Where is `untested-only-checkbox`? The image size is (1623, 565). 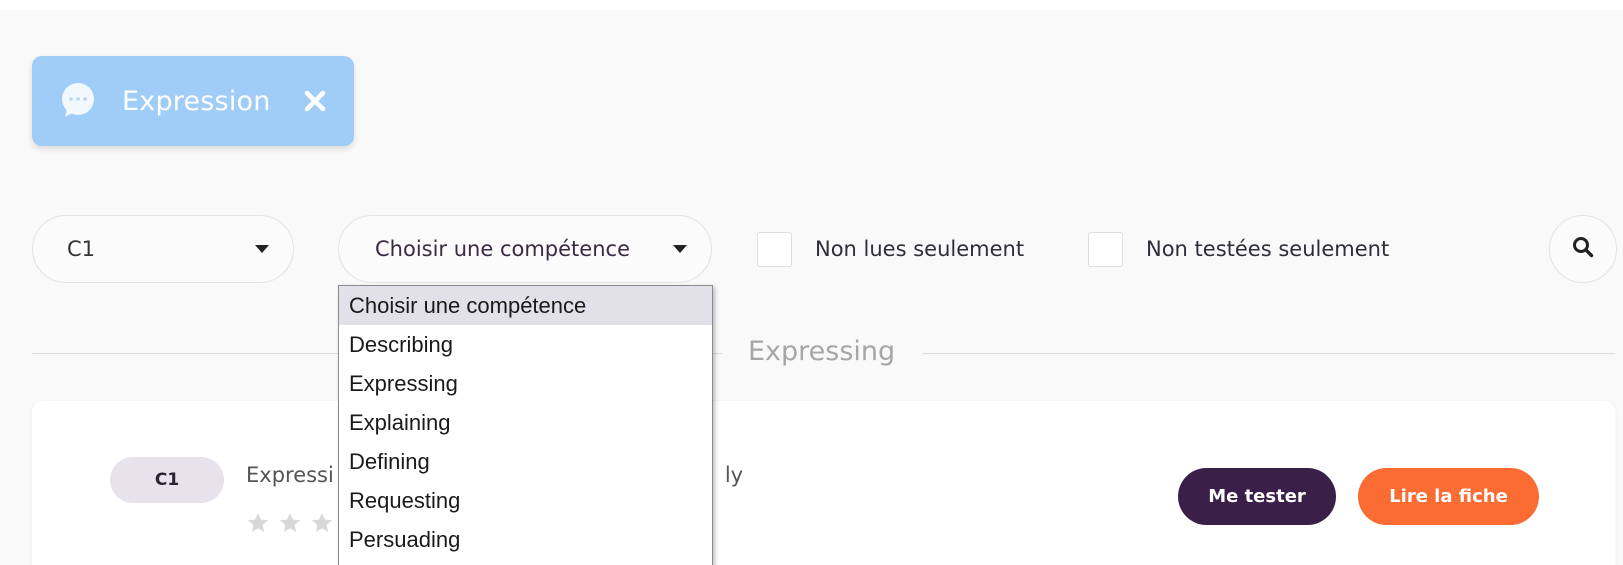
untested-only-checkbox is located at coordinates (1105, 249).